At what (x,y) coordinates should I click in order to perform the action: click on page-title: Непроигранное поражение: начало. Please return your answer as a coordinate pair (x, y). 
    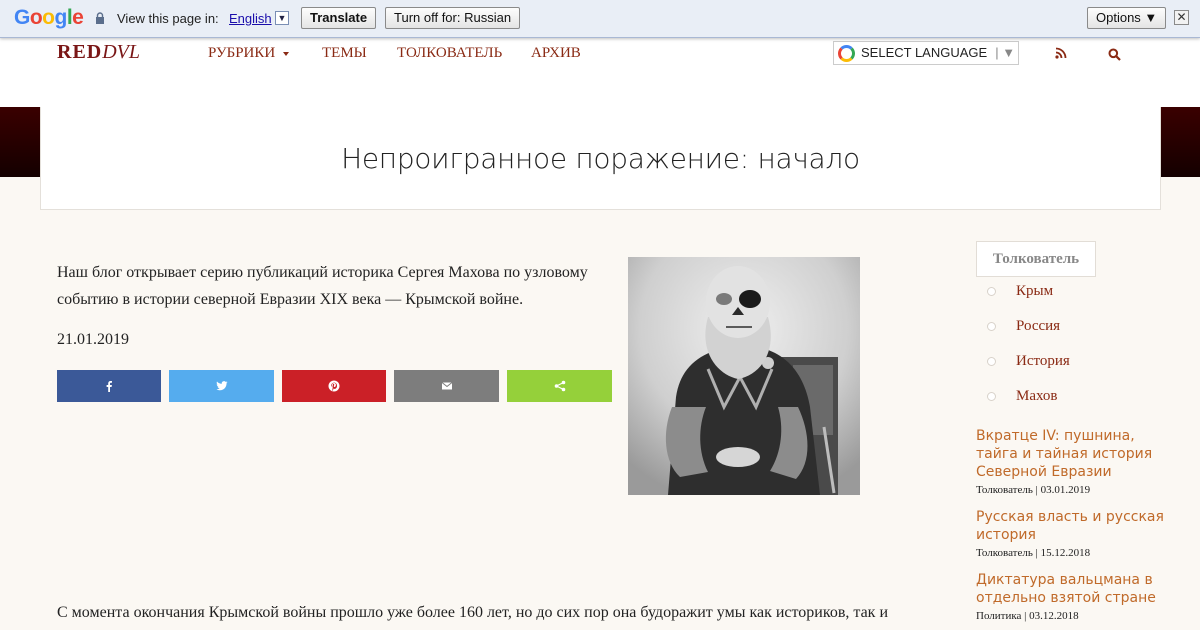
    Looking at the image, I should click on (600, 158).